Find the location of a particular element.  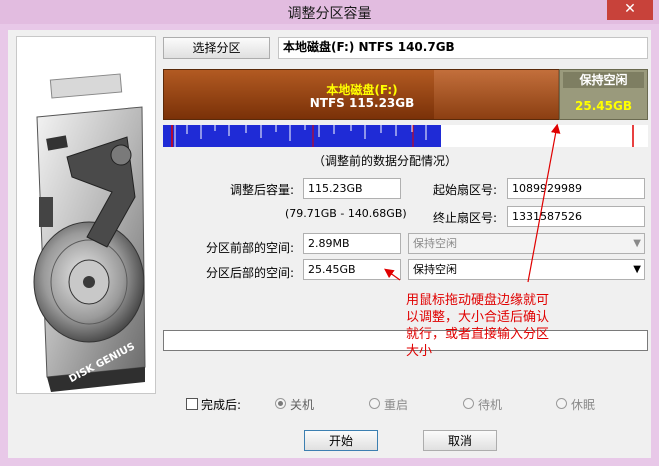

space-after-label: 分区后部的空间: is located at coordinates (250, 273).